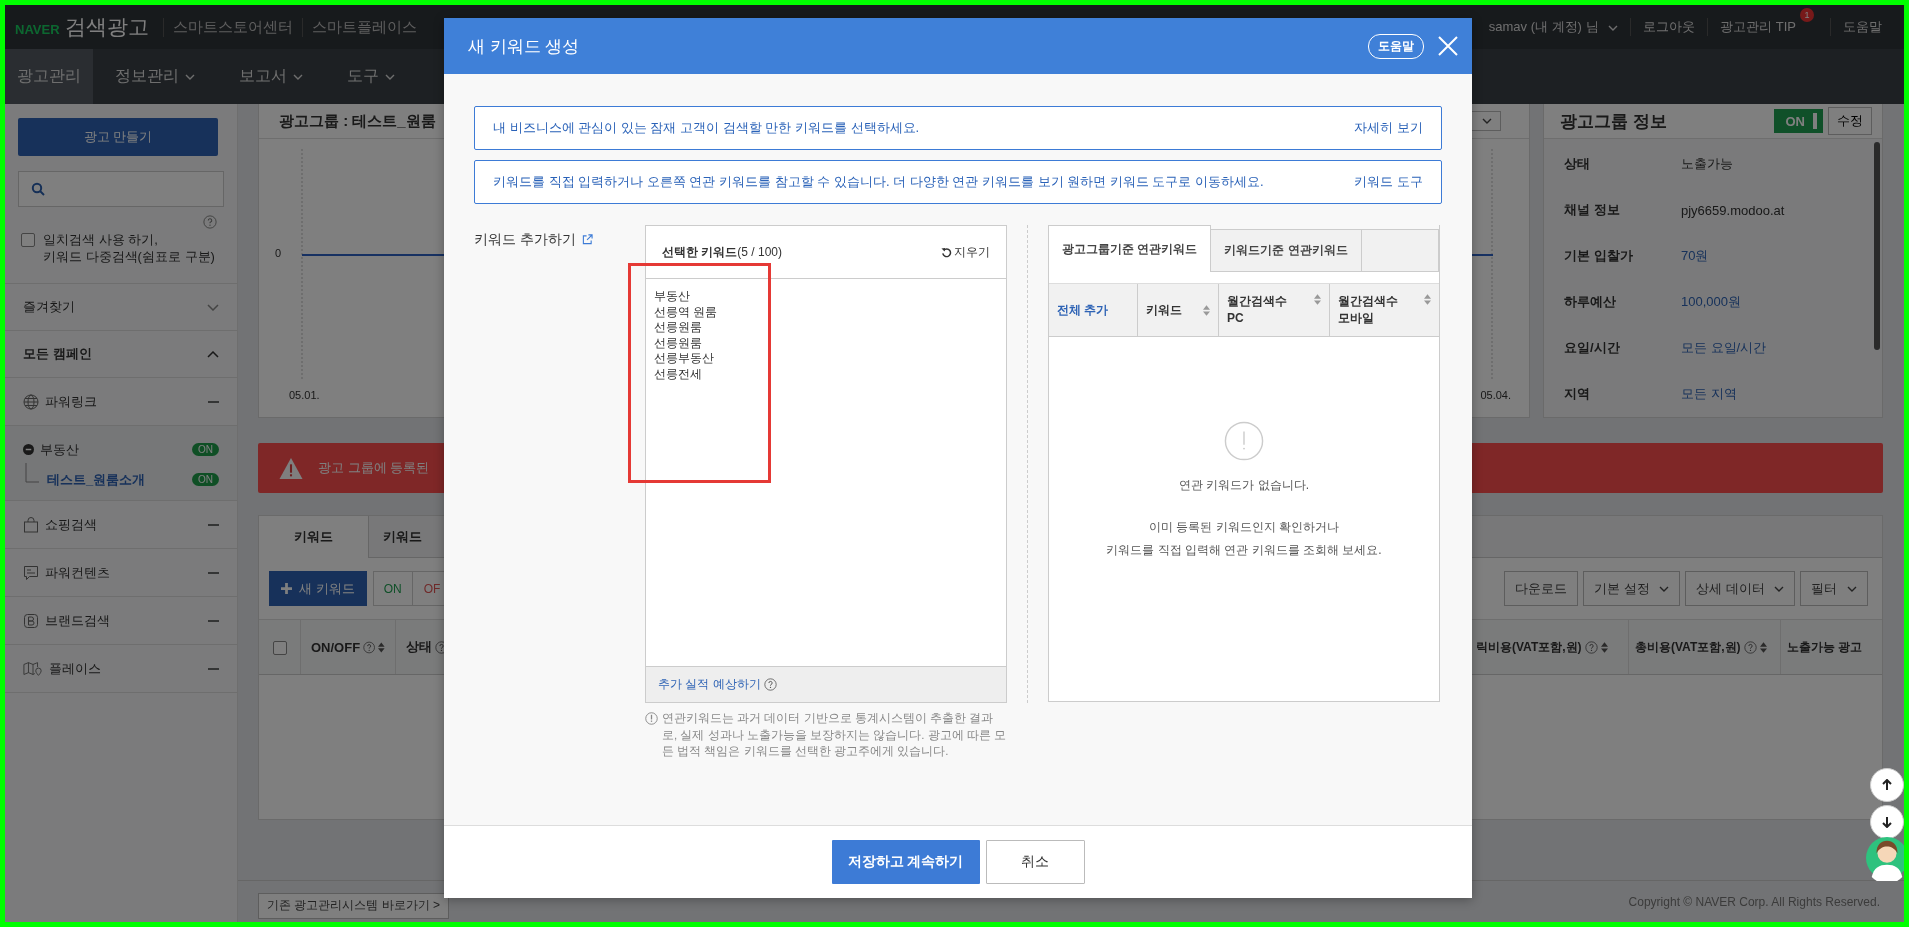  What do you see at coordinates (1130, 248) in the screenshot?
I see `tab: 광고그룹기준 연관키워드` at bounding box center [1130, 248].